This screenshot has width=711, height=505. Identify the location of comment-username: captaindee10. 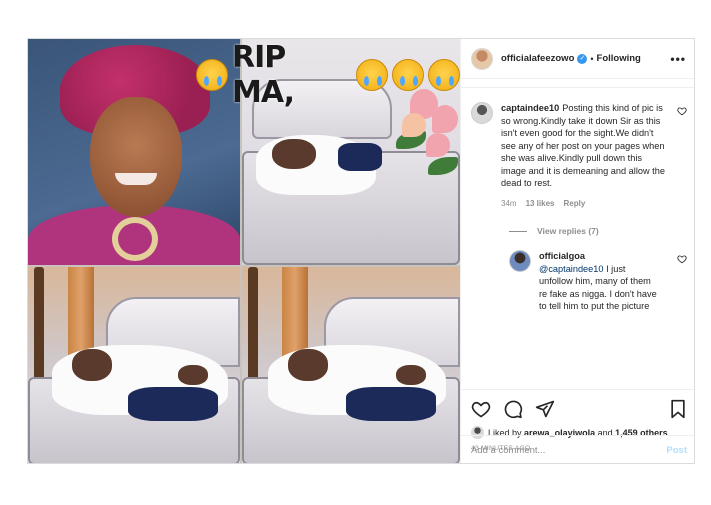
(530, 108).